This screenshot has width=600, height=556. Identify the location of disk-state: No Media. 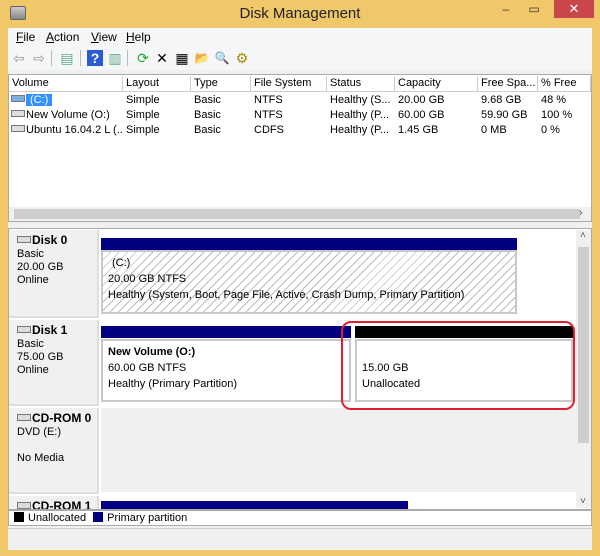
(41, 458).